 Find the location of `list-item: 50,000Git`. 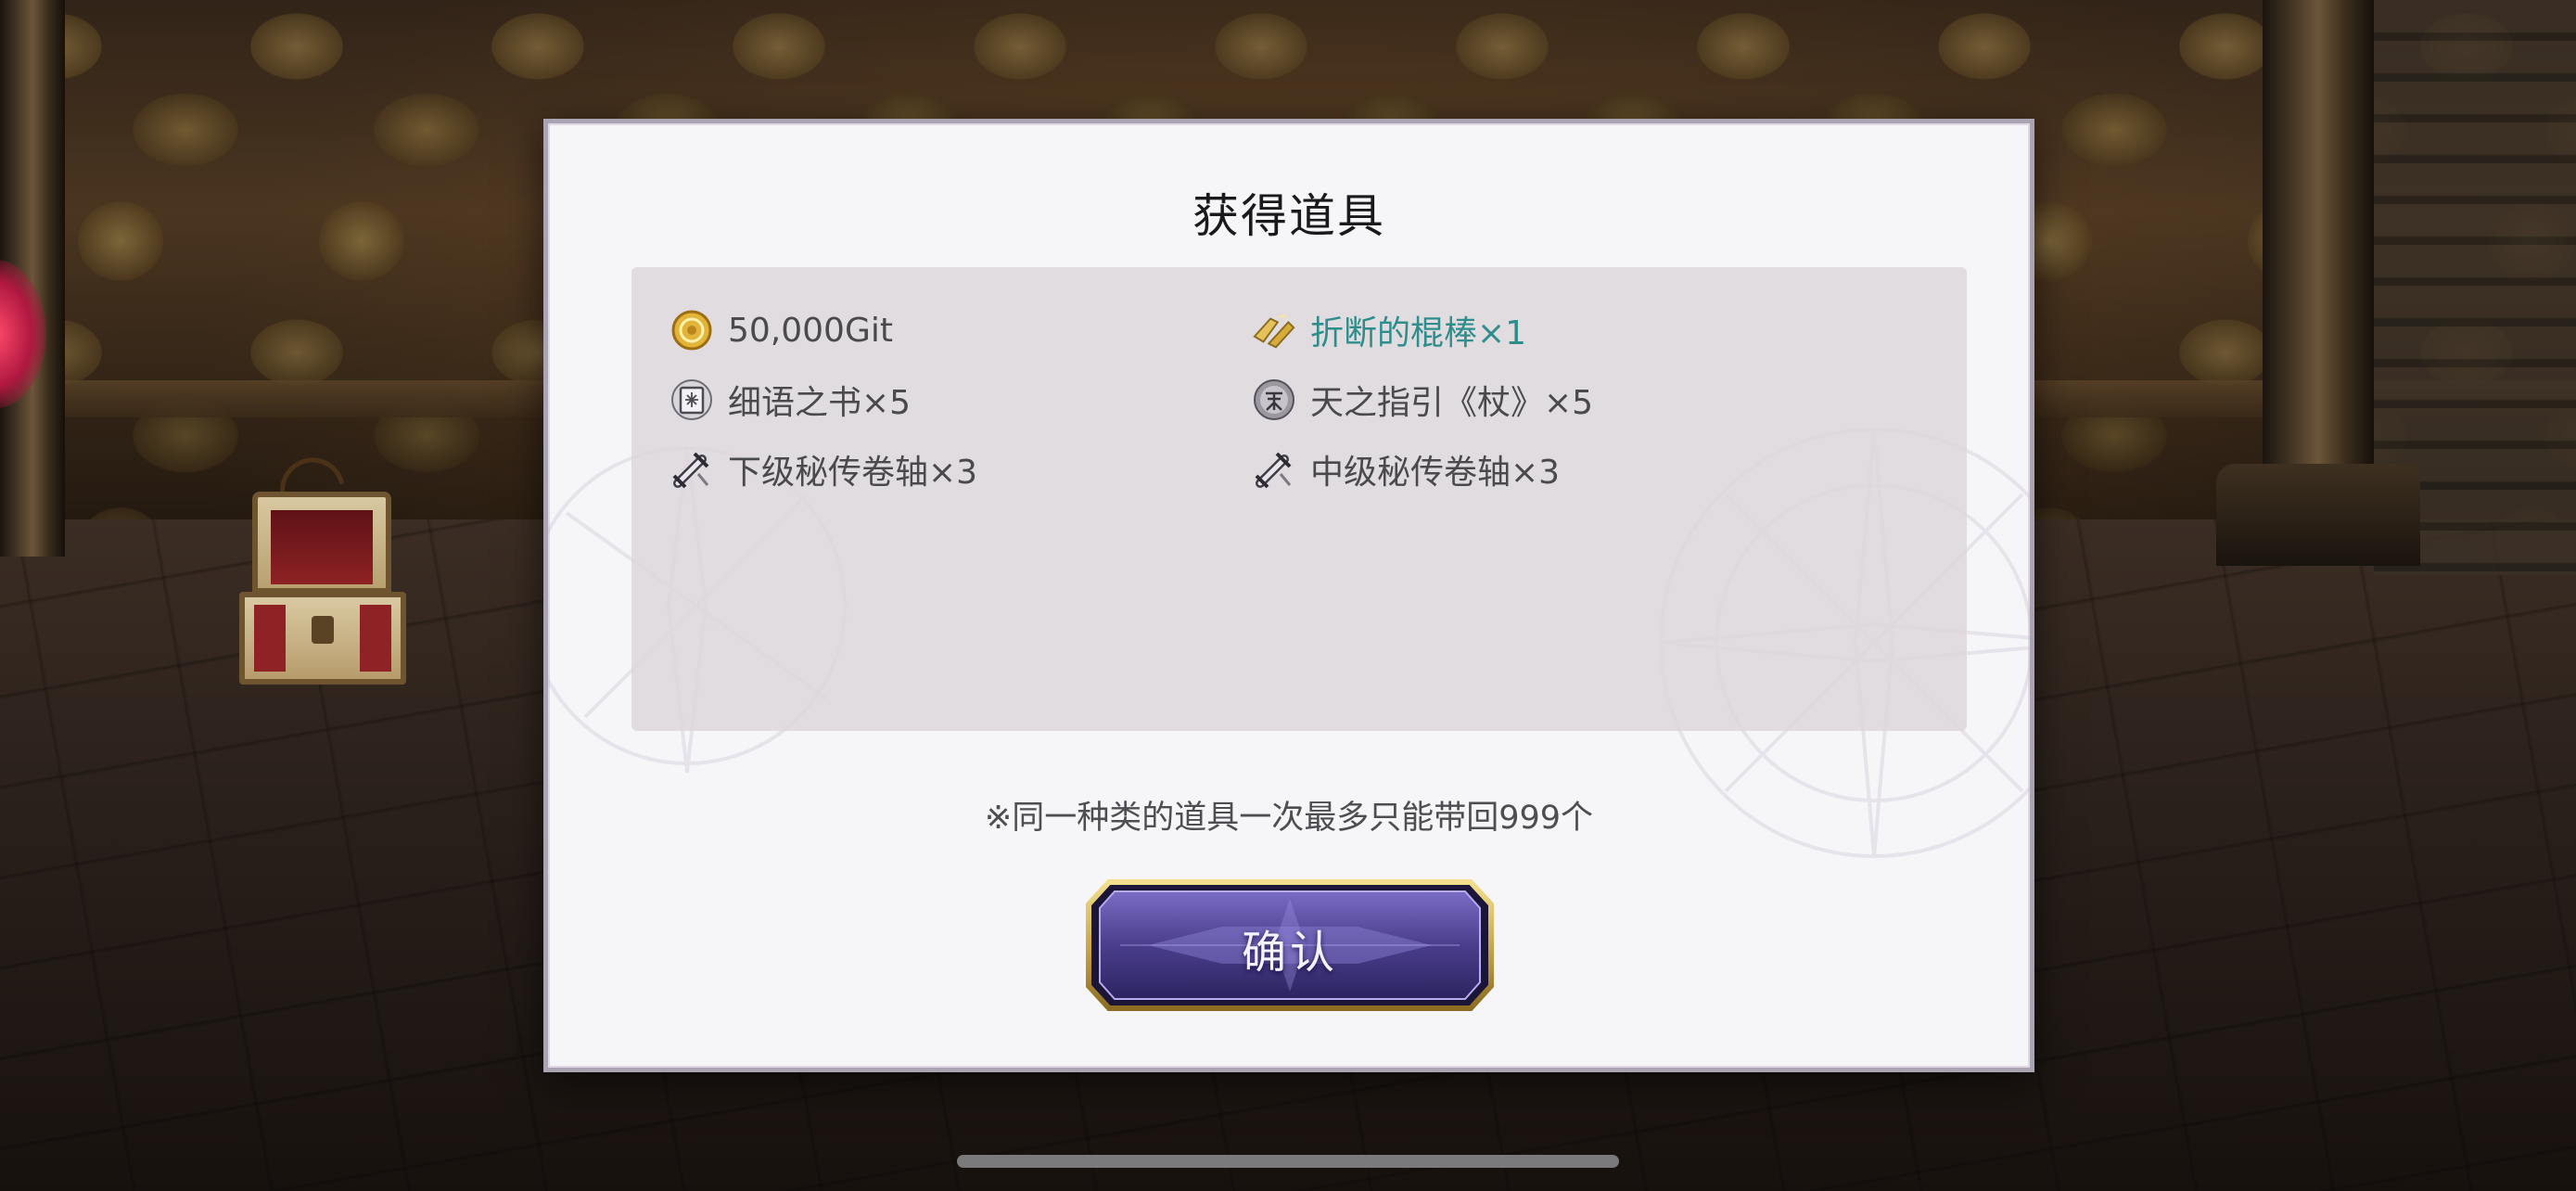

list-item: 50,000Git is located at coordinates (781, 330).